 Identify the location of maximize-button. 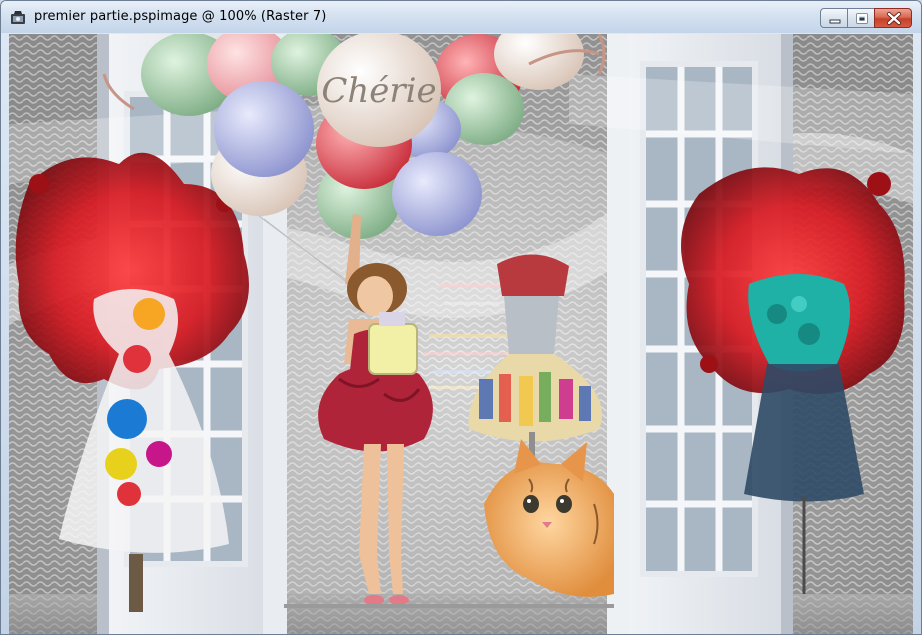
(861, 18).